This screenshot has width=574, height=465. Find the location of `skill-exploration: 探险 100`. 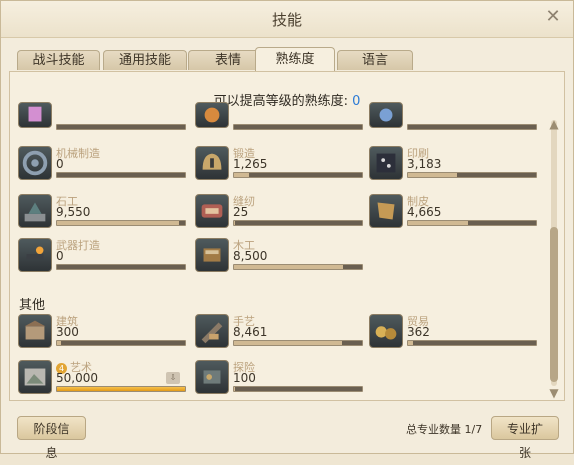

skill-exploration: 探险 100 is located at coordinates (280, 381).